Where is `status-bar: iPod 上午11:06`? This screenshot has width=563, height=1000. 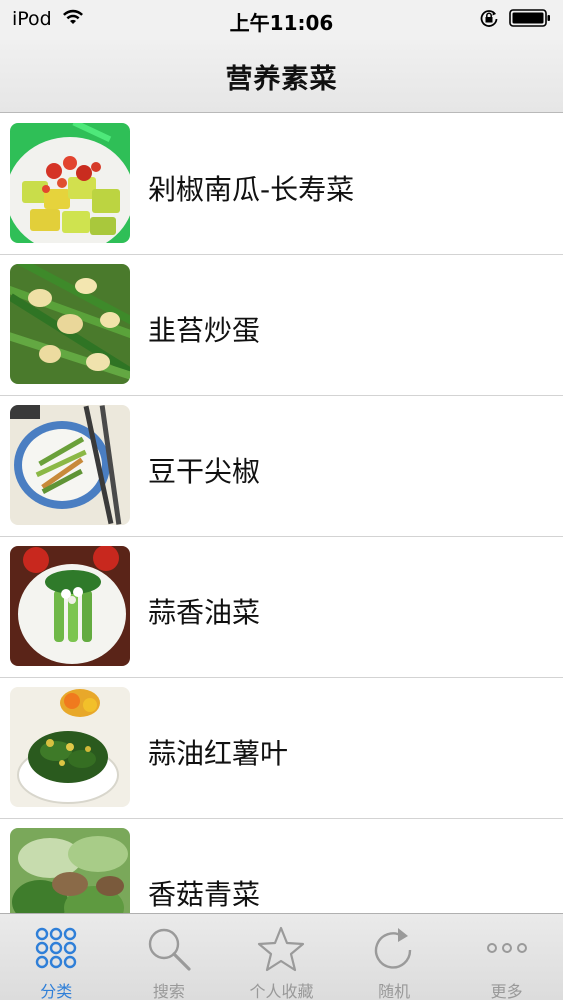 status-bar: iPod 上午11:06 is located at coordinates (281, 20).